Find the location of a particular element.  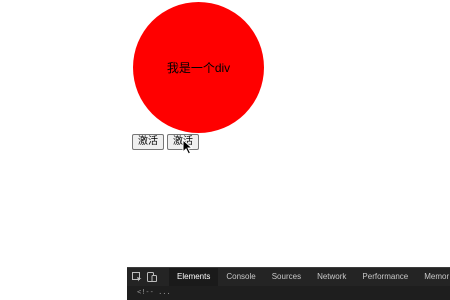

tab-sources: Sources is located at coordinates (286, 277).